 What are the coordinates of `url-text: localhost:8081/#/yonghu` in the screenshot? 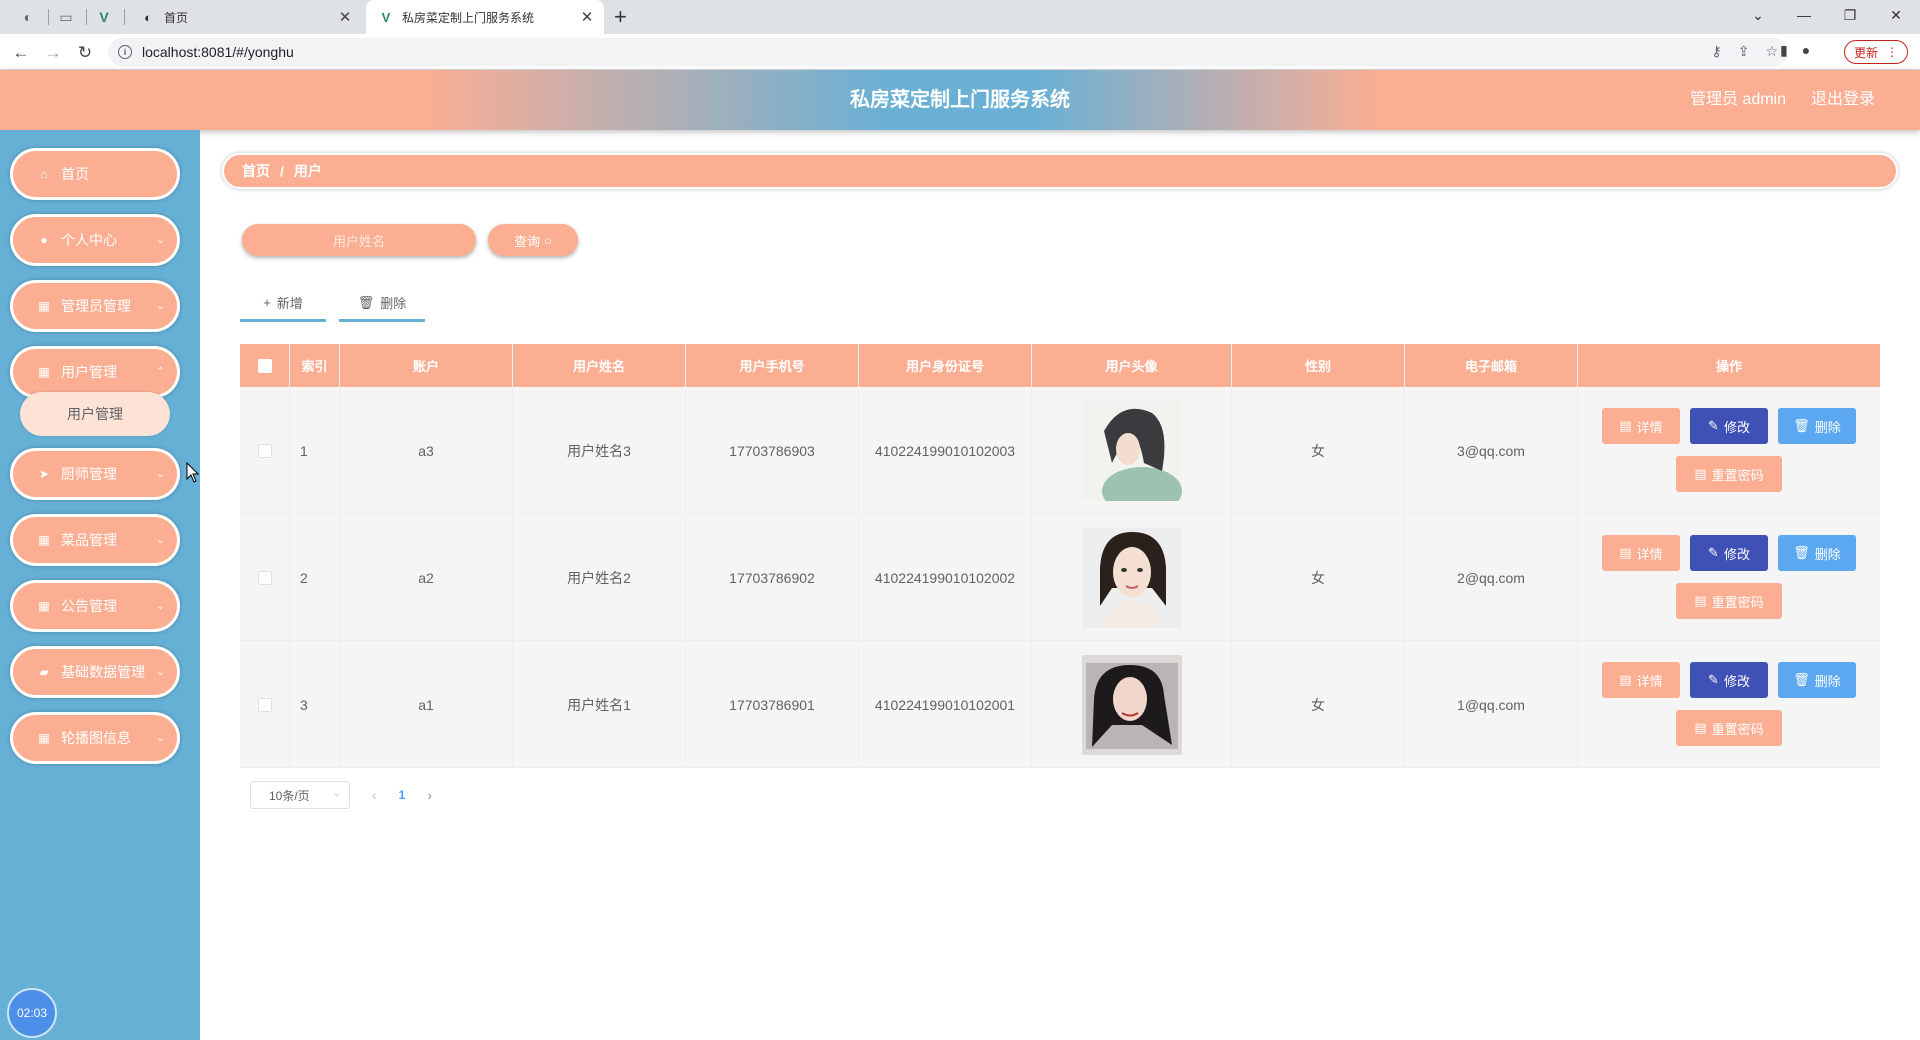 It's located at (218, 52).